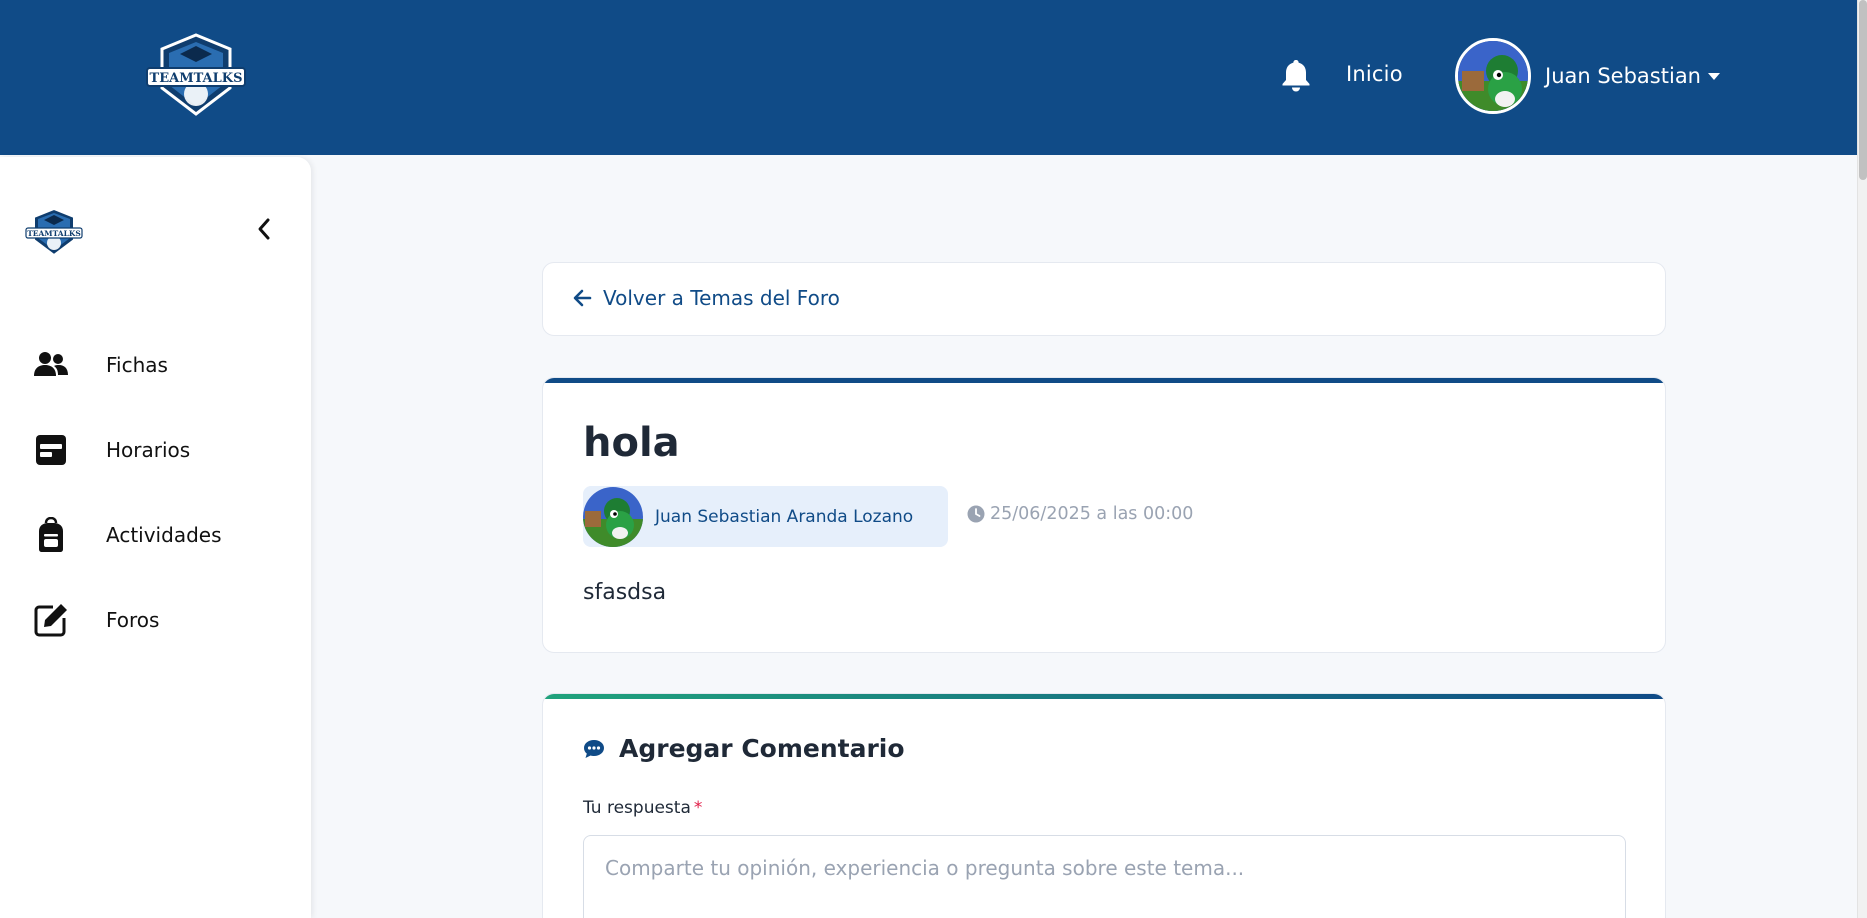  I want to click on calendar-icon, so click(51, 450).